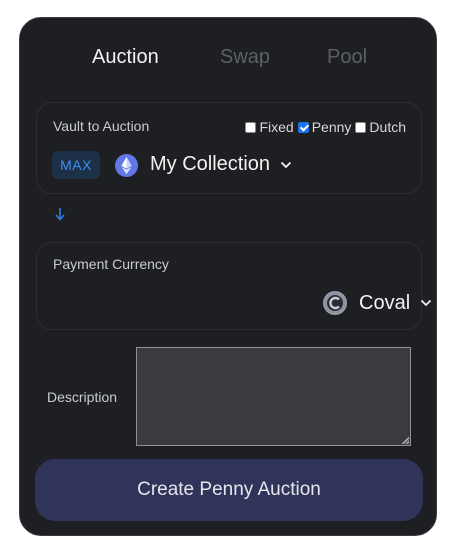 The width and height of the screenshot is (454, 551). Describe the element at coordinates (251, 127) in the screenshot. I see `fixed-checkbox` at that location.